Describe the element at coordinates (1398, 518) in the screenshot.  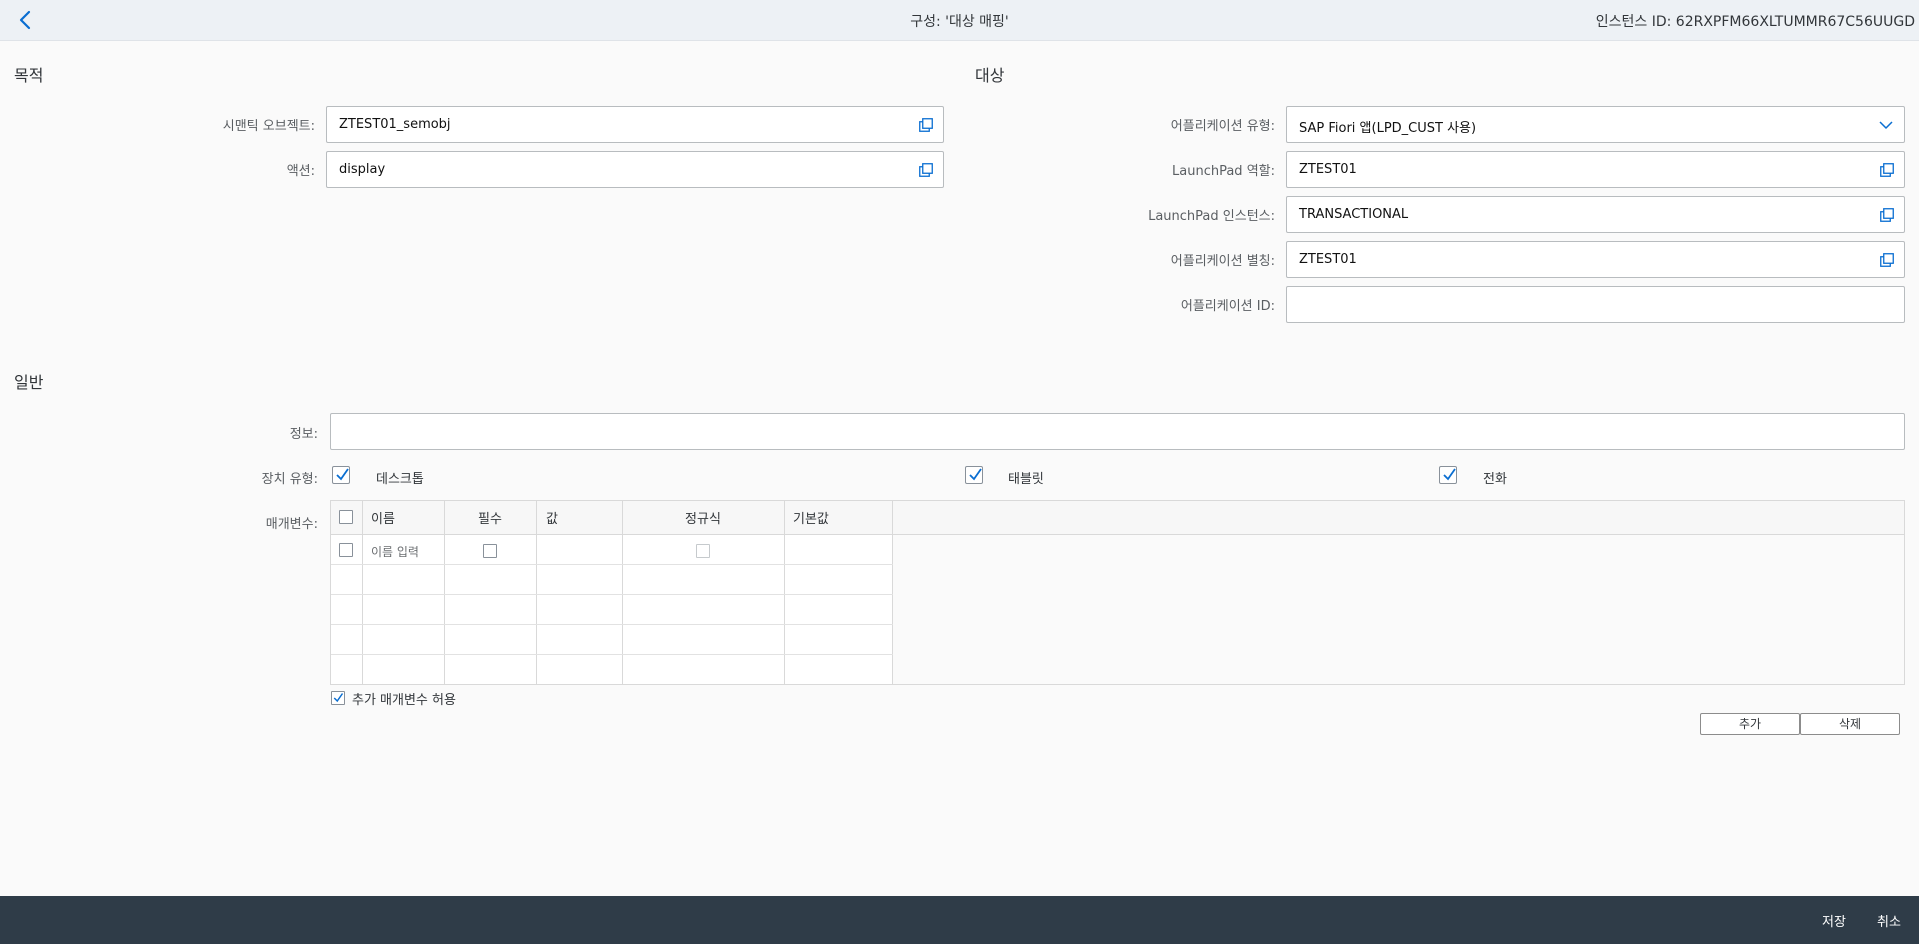
I see `table-header-filler` at that location.